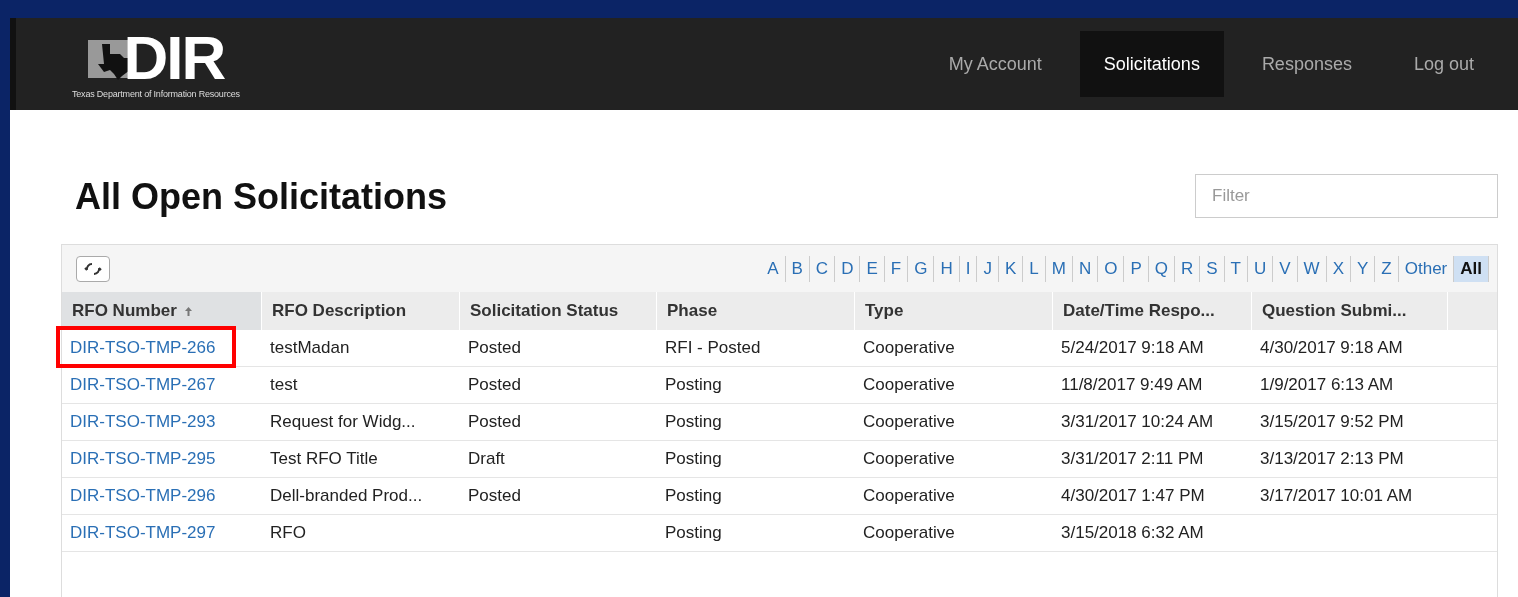 This screenshot has width=1518, height=597. Describe the element at coordinates (947, 268) in the screenshot. I see `letter-filter-link: H` at that location.